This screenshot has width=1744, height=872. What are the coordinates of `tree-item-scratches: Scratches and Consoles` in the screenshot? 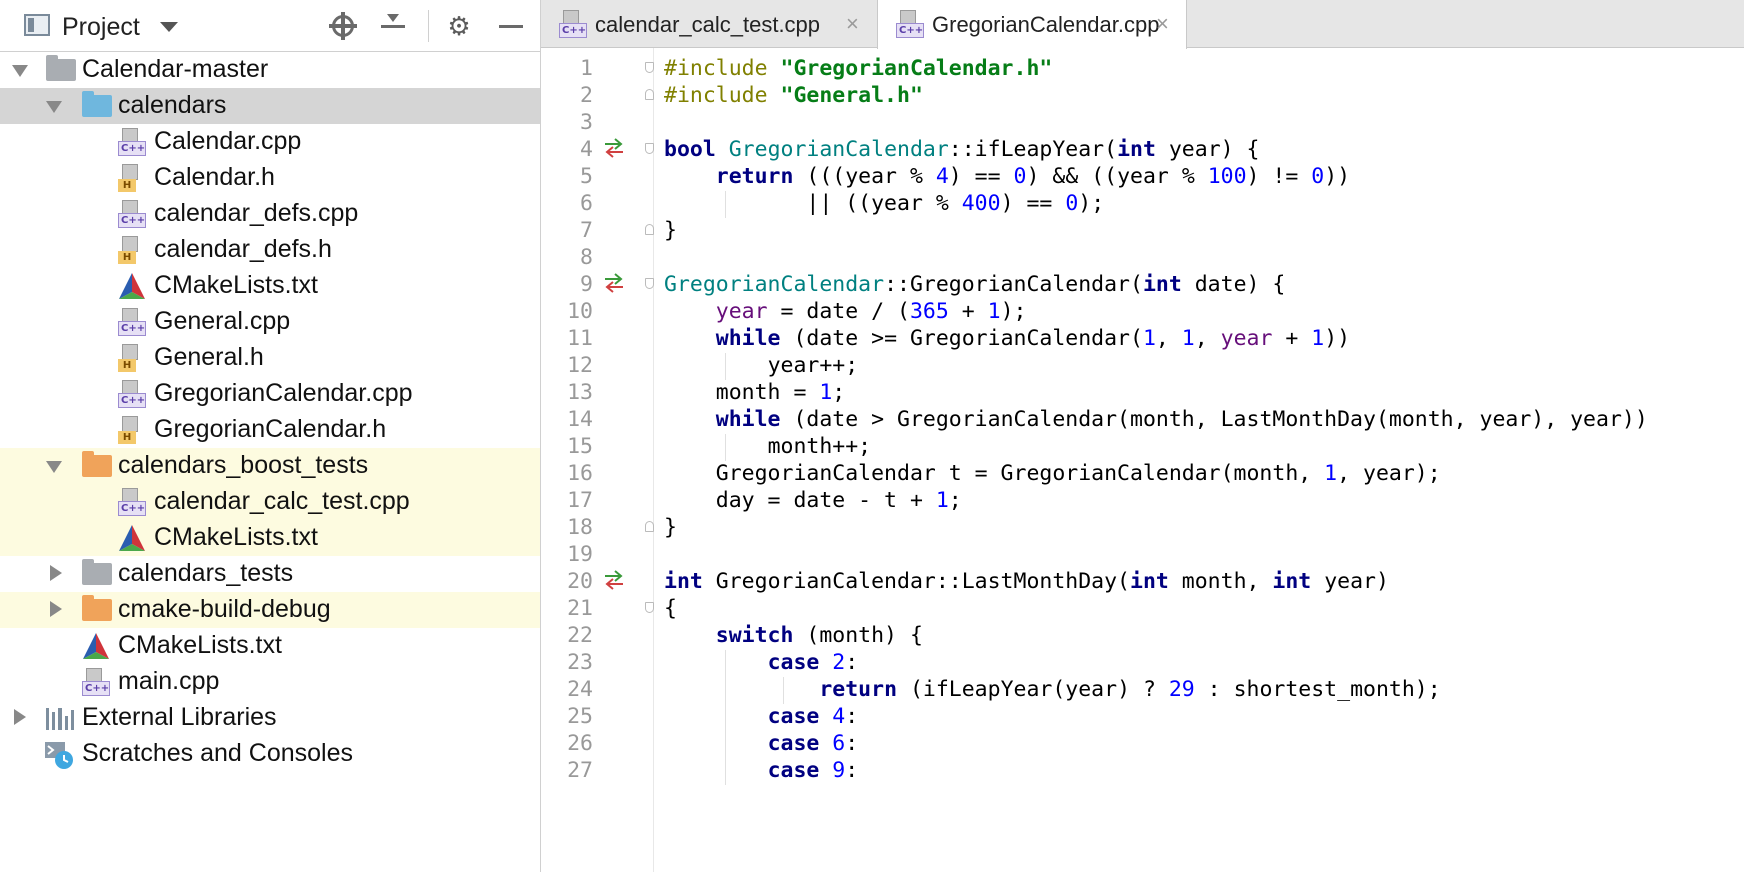 It's located at (270, 754).